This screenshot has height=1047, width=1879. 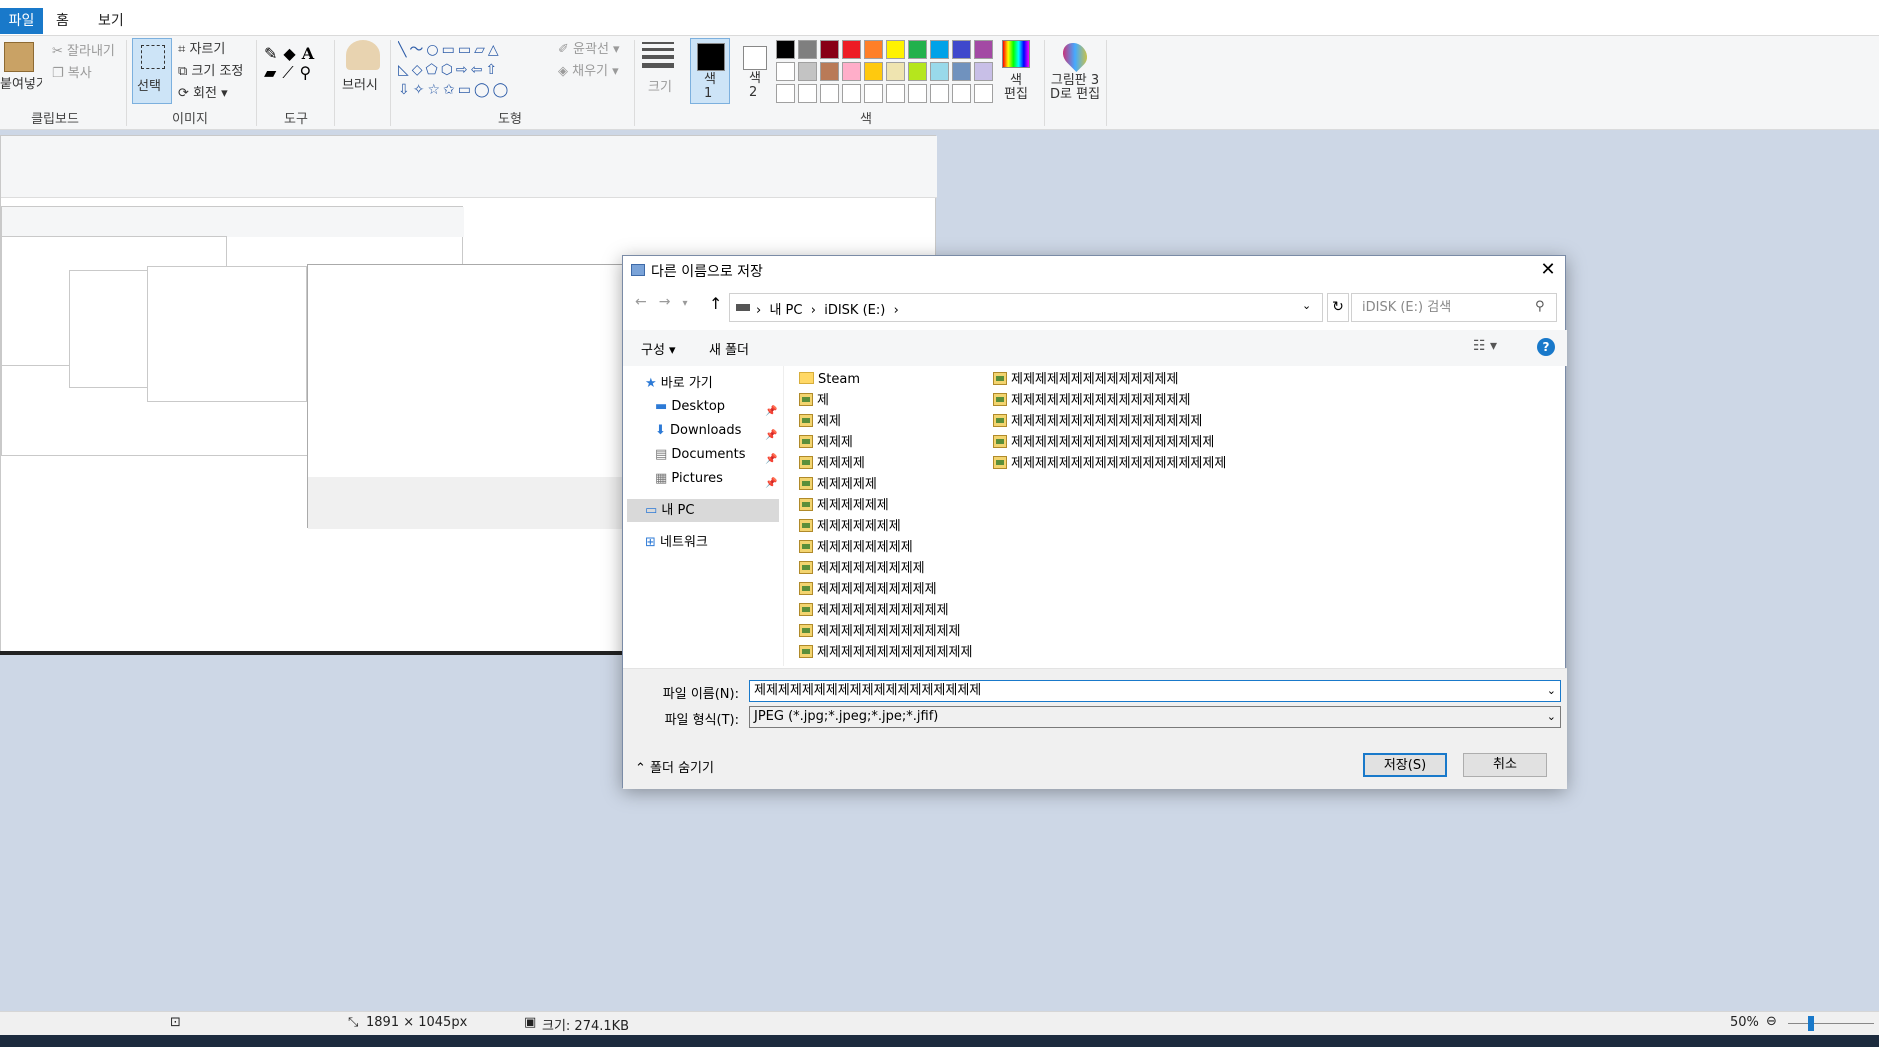 I want to click on crop-button: ⌗ 자르기, so click(x=201, y=47).